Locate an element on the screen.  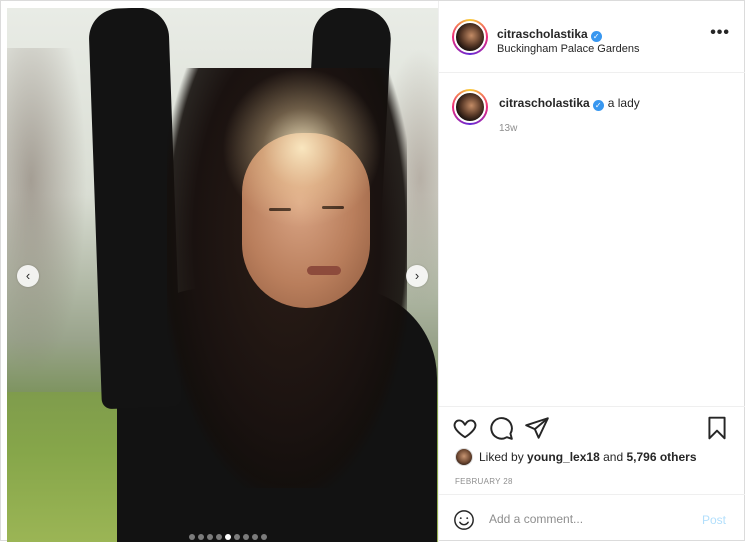
carousel-indicator is located at coordinates (228, 537).